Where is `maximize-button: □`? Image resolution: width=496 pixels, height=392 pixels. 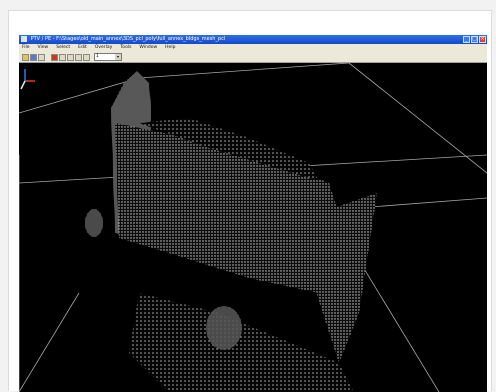 maximize-button: □ is located at coordinates (474, 39).